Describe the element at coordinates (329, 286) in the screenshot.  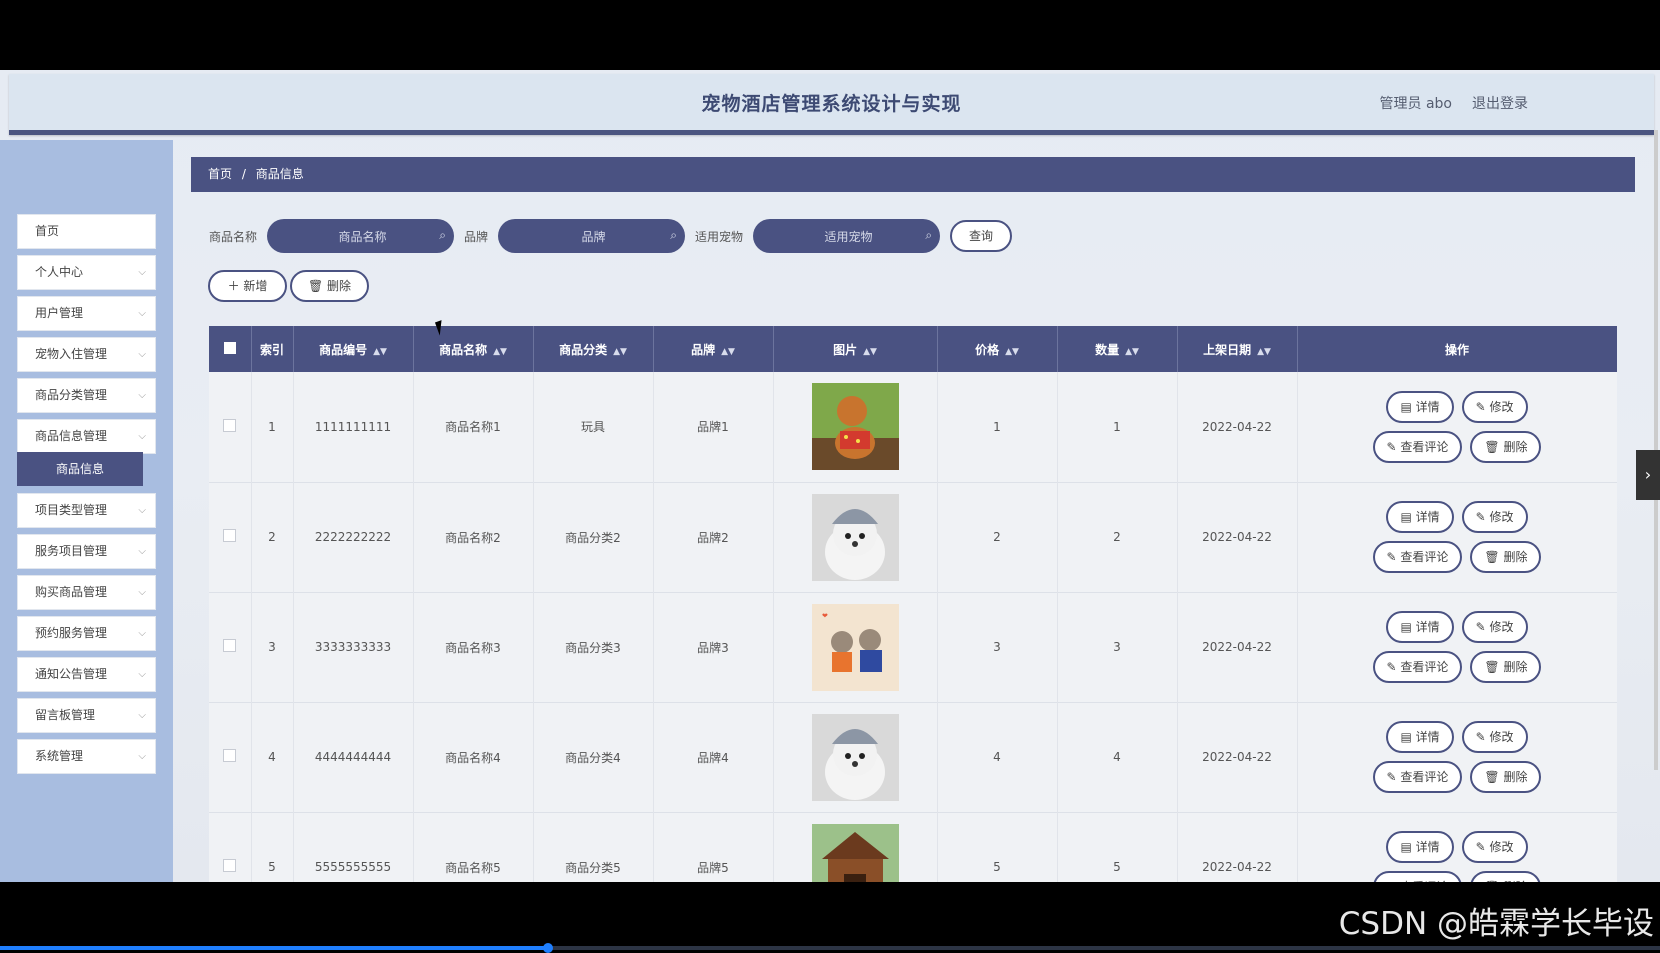
I see `delete-selected-button: 🗑 删除` at that location.